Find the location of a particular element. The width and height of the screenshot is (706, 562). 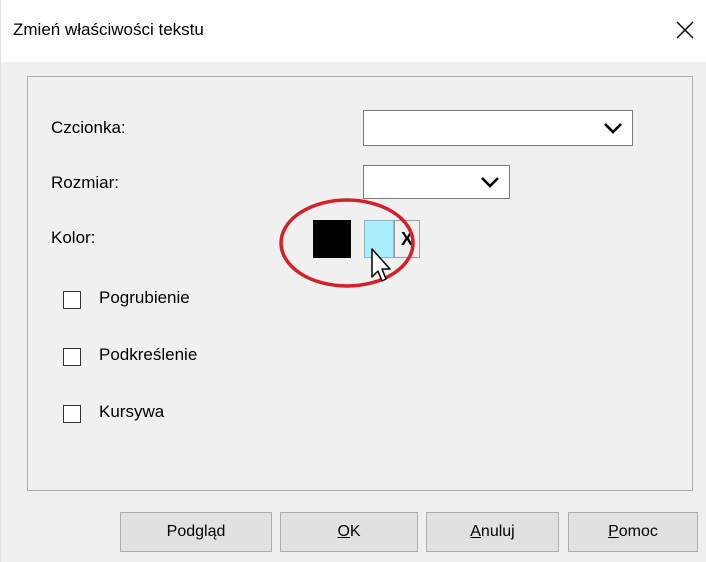

help-button-label: Pomoc is located at coordinates (633, 531).